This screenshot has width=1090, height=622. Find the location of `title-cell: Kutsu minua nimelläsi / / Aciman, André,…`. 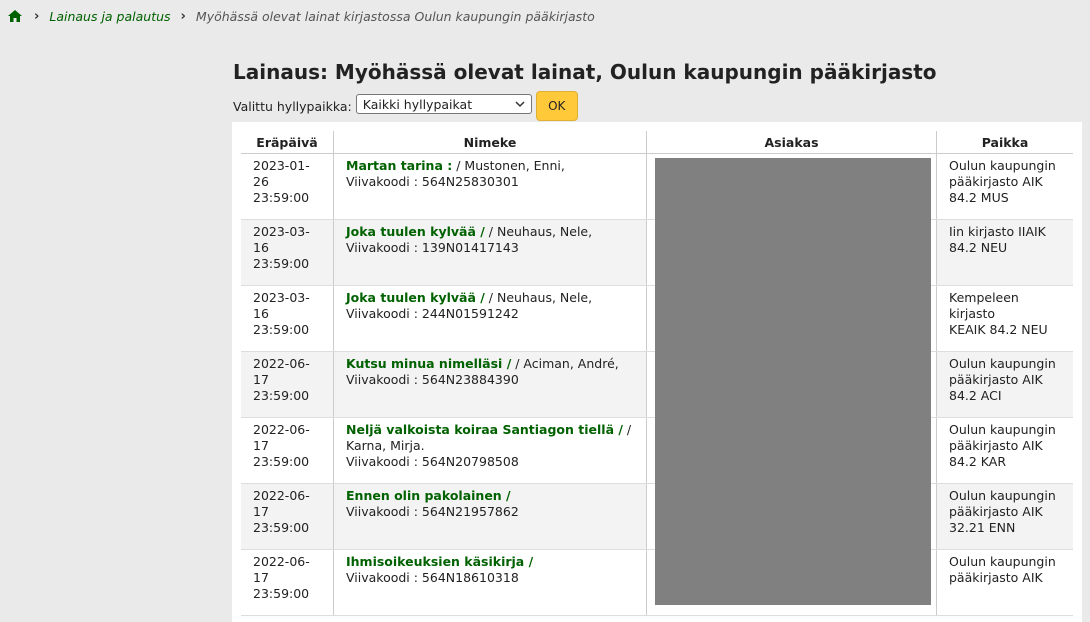

title-cell: Kutsu minua nimelläsi / / Aciman, André,… is located at coordinates (490, 384).